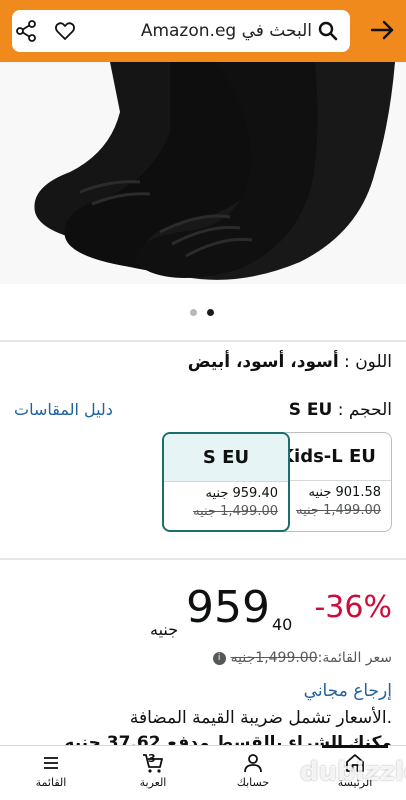 This screenshot has height=800, width=406. Describe the element at coordinates (348, 691) in the screenshot. I see `free-returns-link: إرجاع مجاني` at that location.